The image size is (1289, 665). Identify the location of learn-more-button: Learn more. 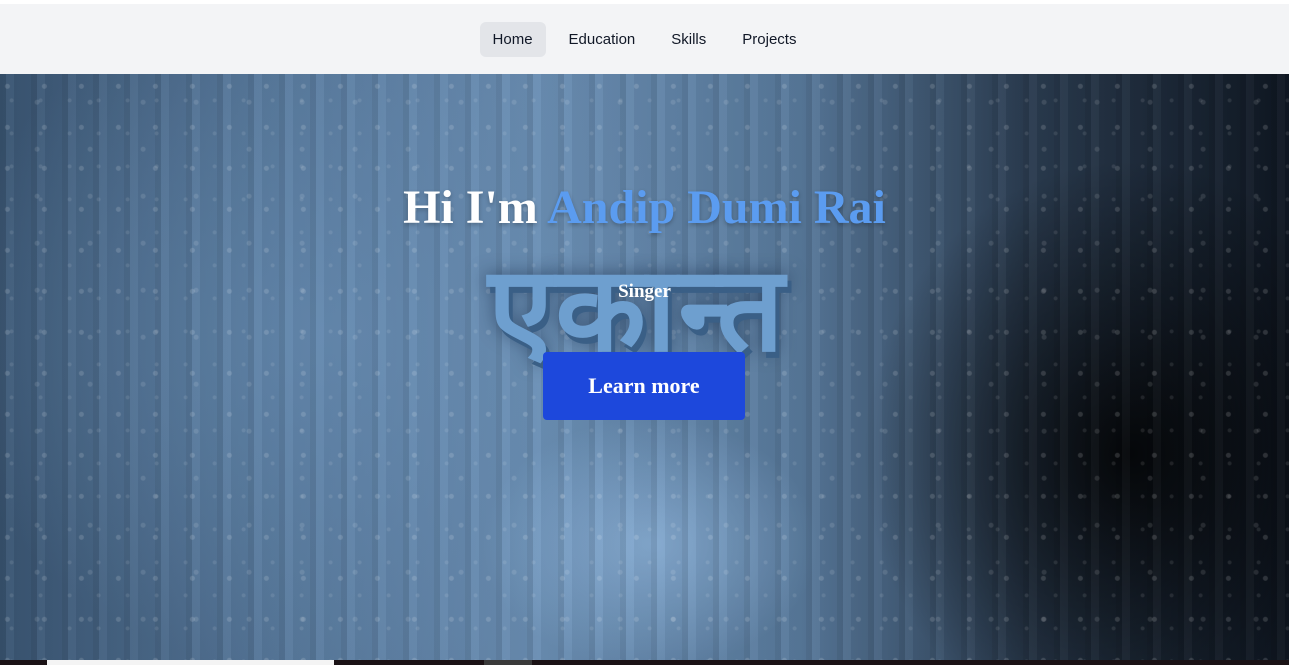
(644, 386).